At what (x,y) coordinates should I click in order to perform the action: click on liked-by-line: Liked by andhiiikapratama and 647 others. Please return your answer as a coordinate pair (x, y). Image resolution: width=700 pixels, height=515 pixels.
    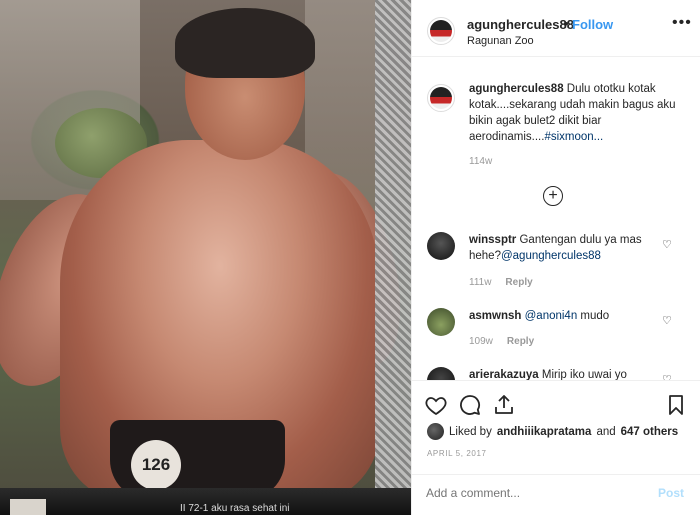
    Looking at the image, I should click on (552, 431).